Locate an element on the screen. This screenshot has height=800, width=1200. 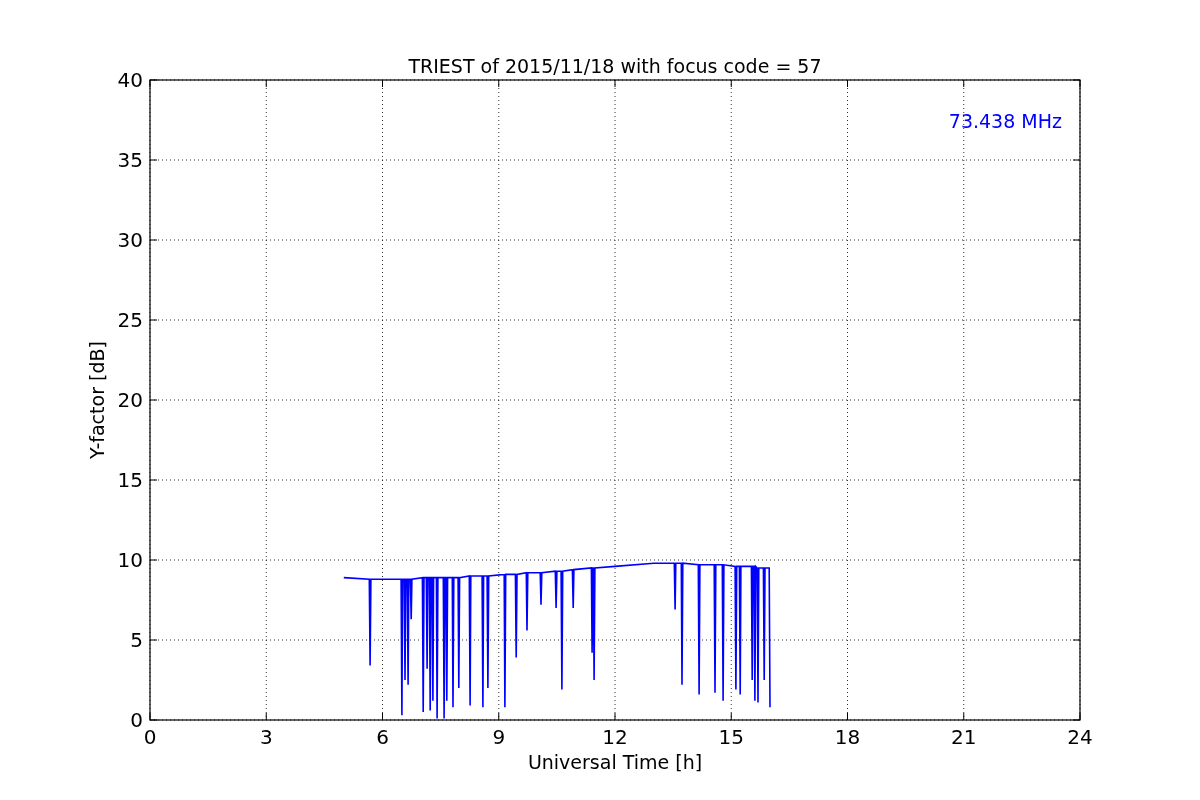
y-tick-label: 20 is located at coordinates (130, 400).